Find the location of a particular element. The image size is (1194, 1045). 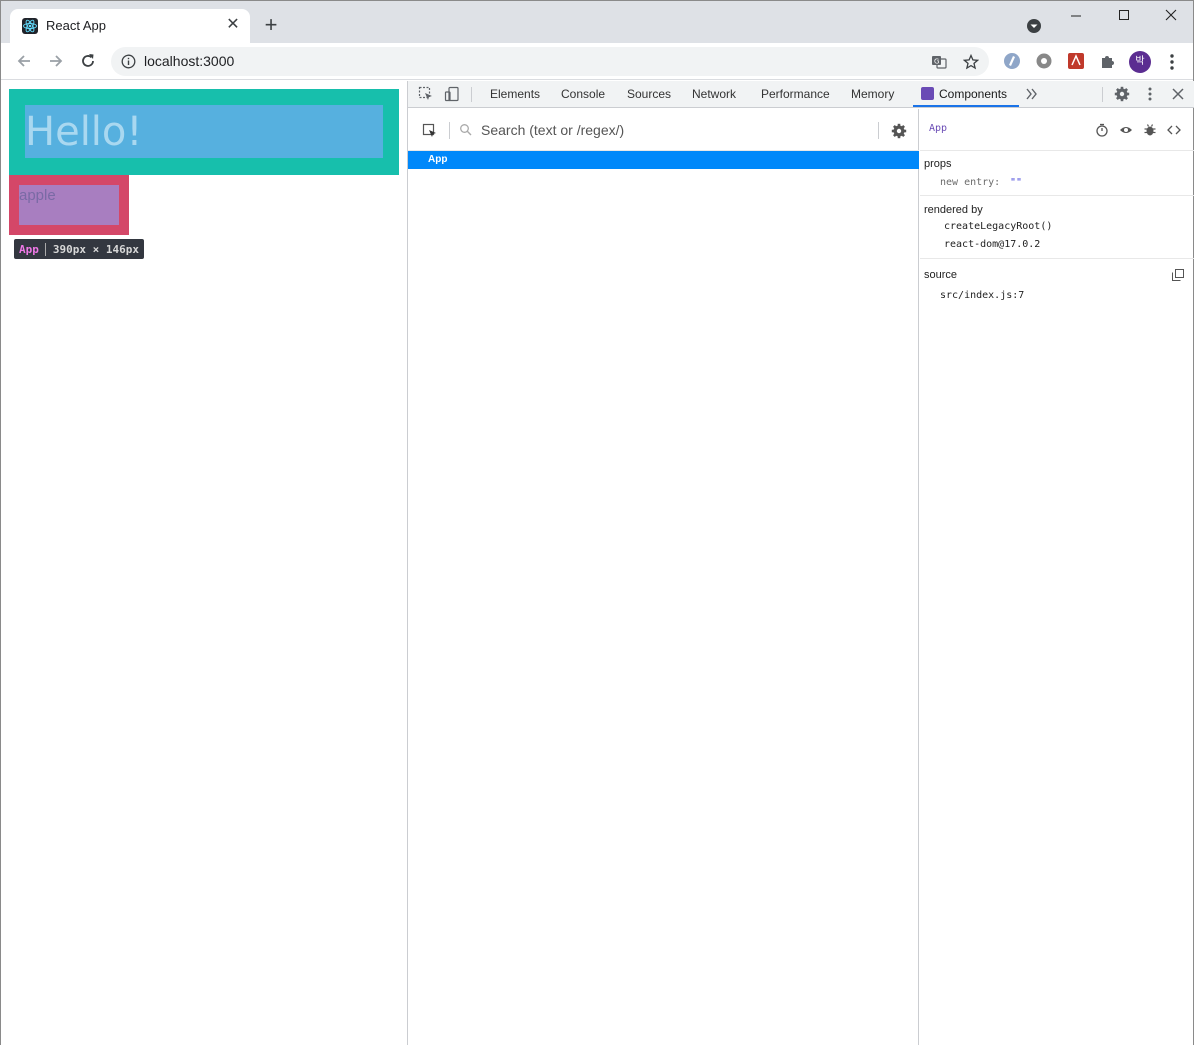

address-bar: localhost:3000 G is located at coordinates (550, 61).